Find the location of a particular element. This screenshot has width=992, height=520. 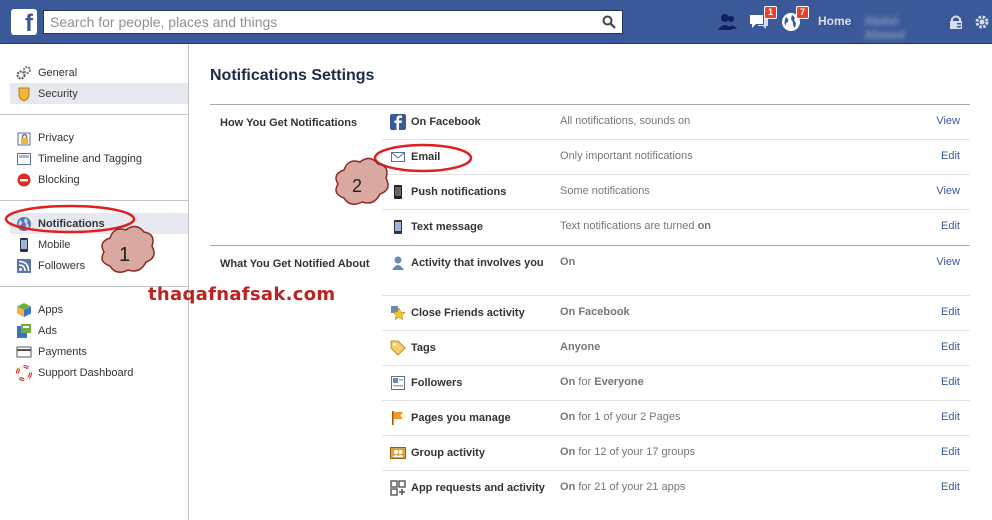

sidebar-item-label: Blocking is located at coordinates (59, 179).